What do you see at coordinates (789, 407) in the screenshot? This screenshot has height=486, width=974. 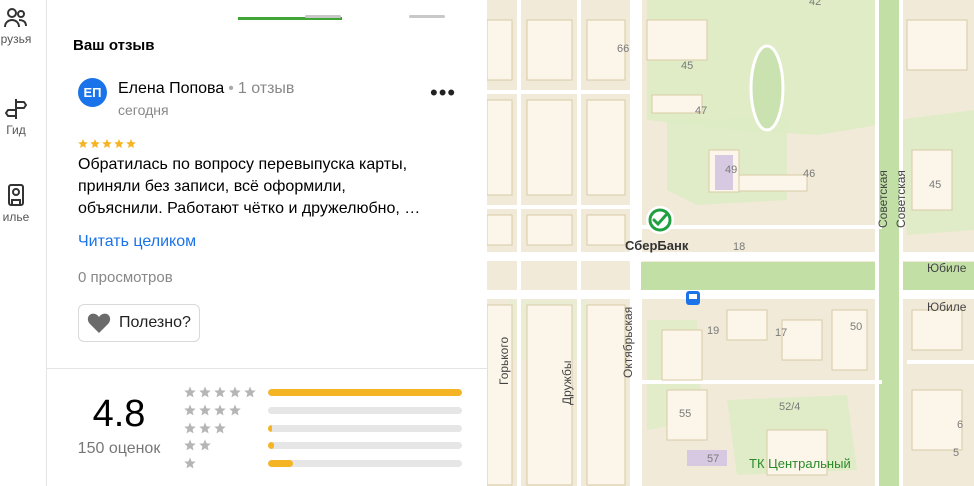 I see `house-number: 52/4` at bounding box center [789, 407].